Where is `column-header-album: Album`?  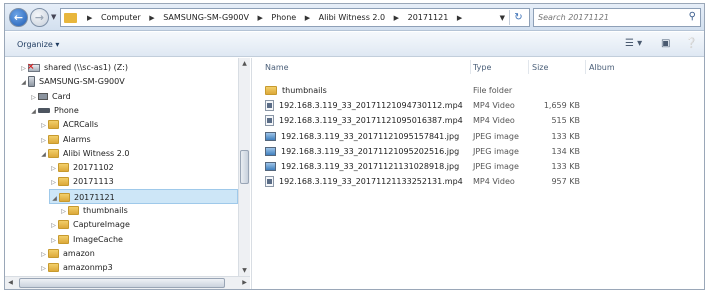
column-header-album: Album is located at coordinates (602, 67).